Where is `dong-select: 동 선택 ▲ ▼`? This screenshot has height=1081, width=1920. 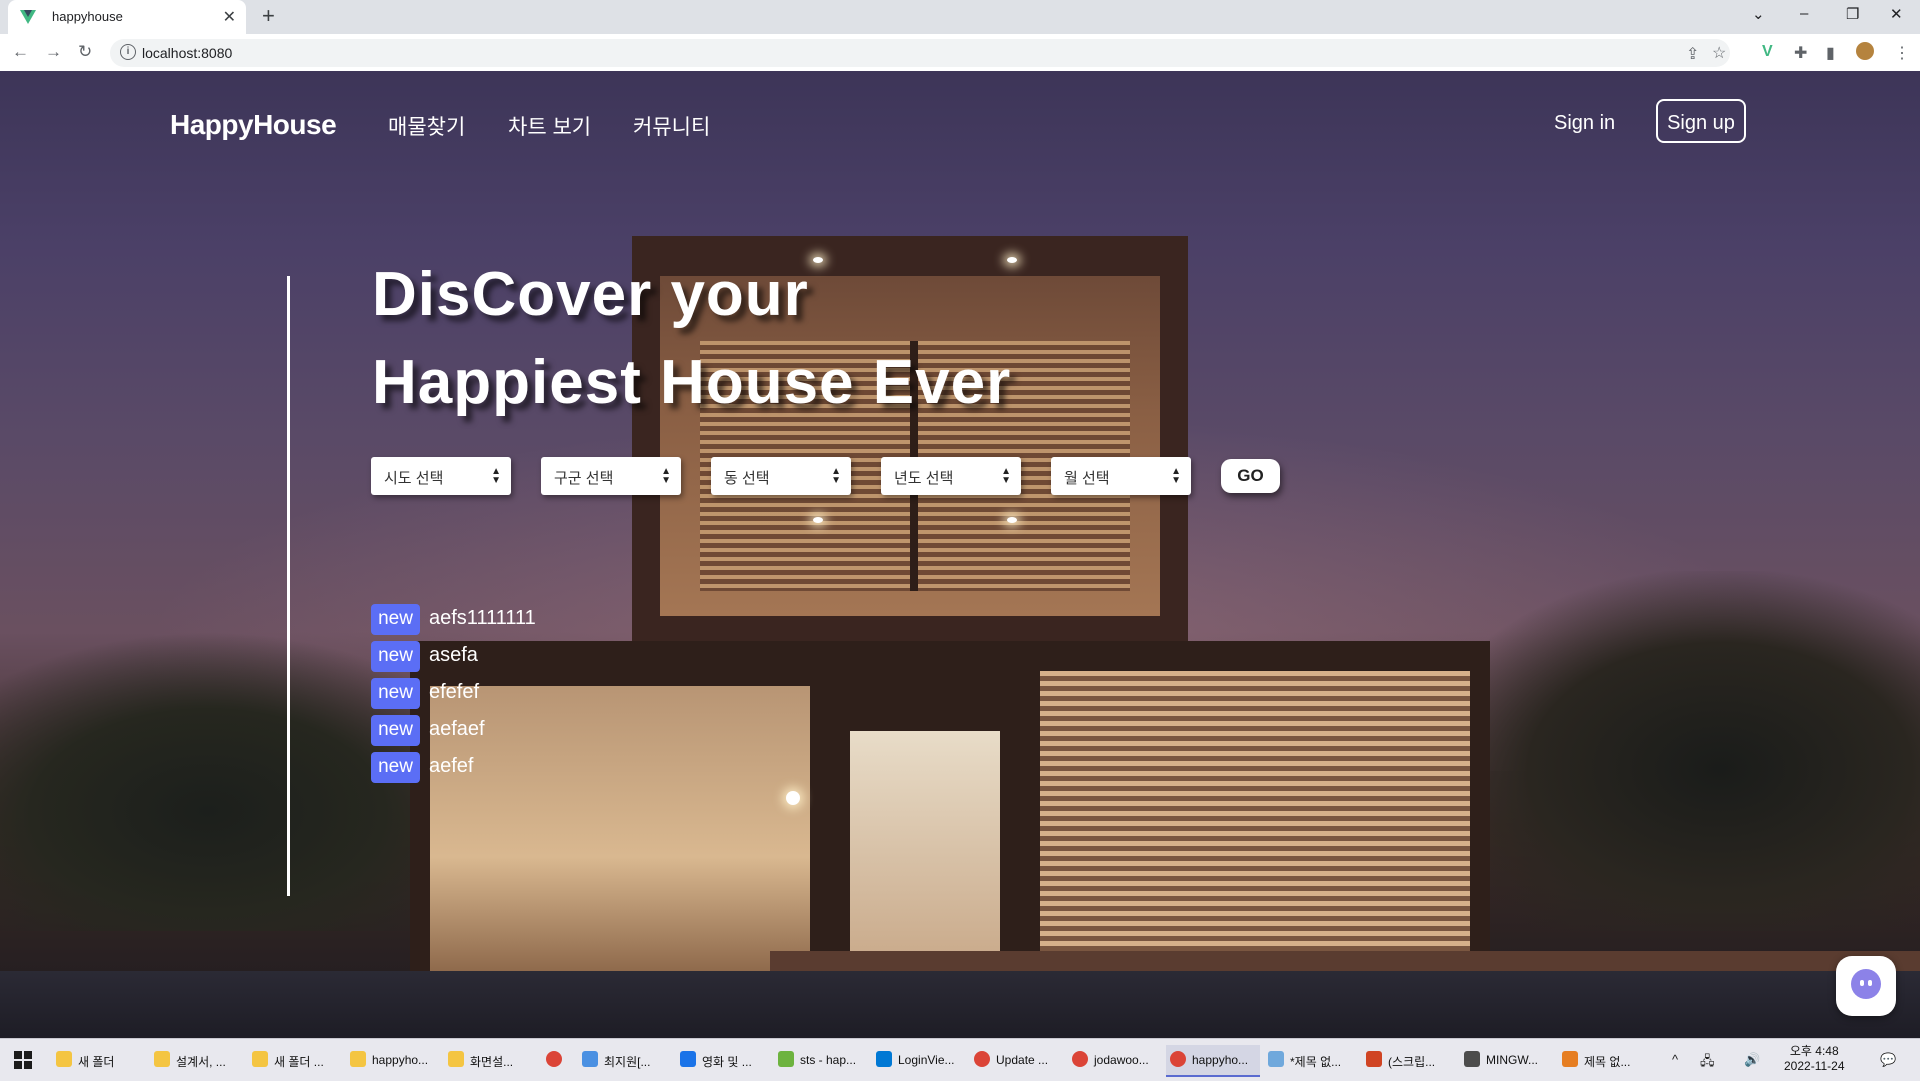 dong-select: 동 선택 ▲ ▼ is located at coordinates (781, 476).